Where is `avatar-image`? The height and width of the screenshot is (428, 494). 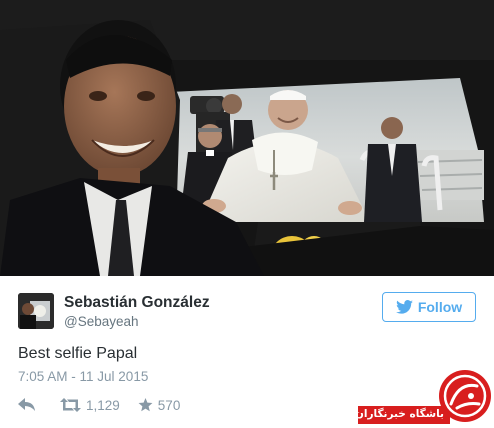
avatar-image is located at coordinates (36, 311).